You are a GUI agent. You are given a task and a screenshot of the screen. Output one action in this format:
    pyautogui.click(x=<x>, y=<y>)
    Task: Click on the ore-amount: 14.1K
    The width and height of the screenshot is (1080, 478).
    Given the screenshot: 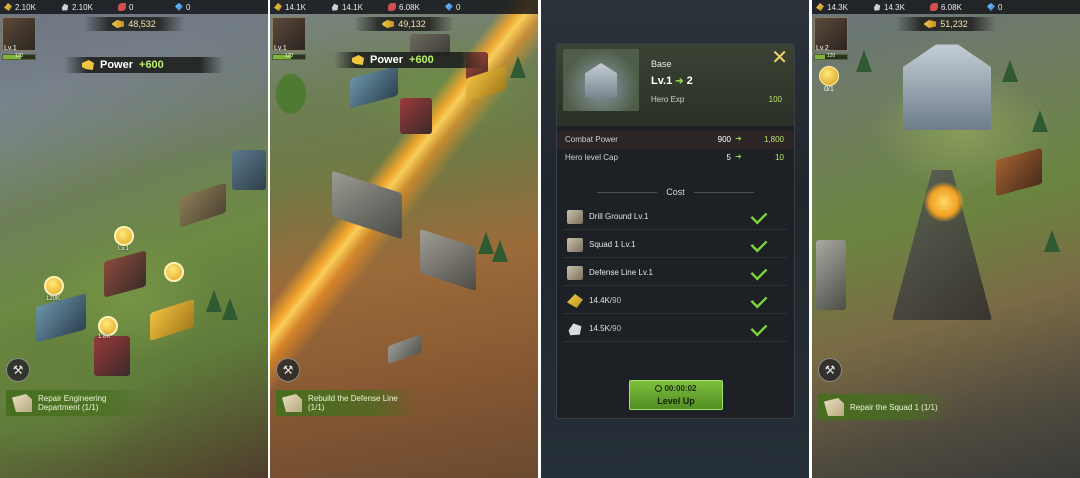 What is the action you would take?
    pyautogui.click(x=352, y=7)
    